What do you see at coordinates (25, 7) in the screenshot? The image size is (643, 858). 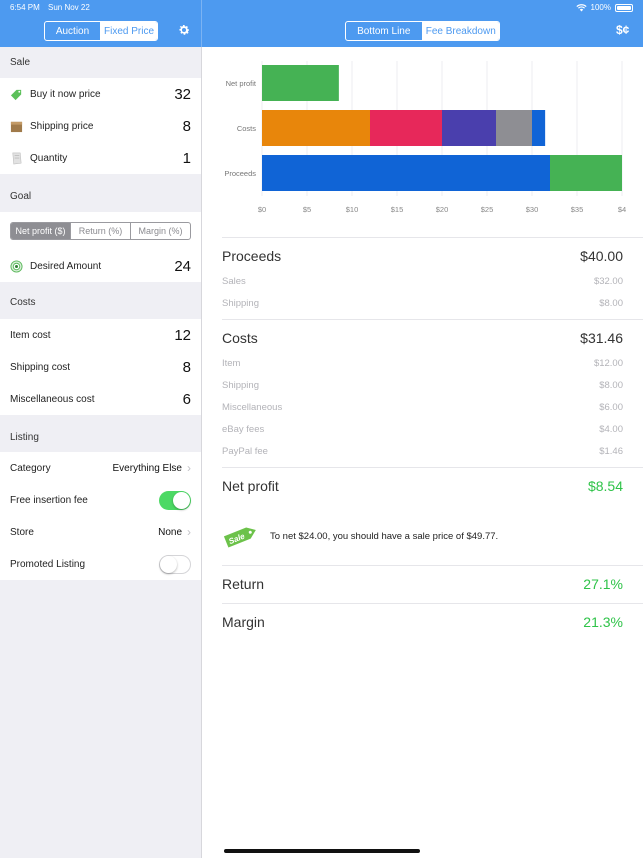 I see `status-time: 6:54 PM` at bounding box center [25, 7].